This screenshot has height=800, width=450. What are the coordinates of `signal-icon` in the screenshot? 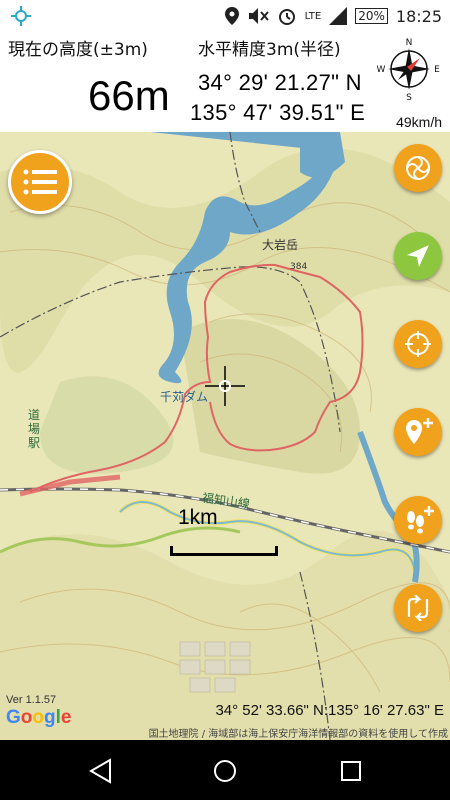 It's located at (338, 16).